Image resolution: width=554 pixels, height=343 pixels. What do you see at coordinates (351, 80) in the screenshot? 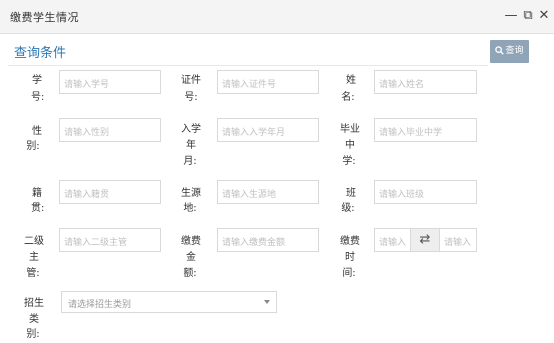
I see `name-label-1: 姓` at bounding box center [351, 80].